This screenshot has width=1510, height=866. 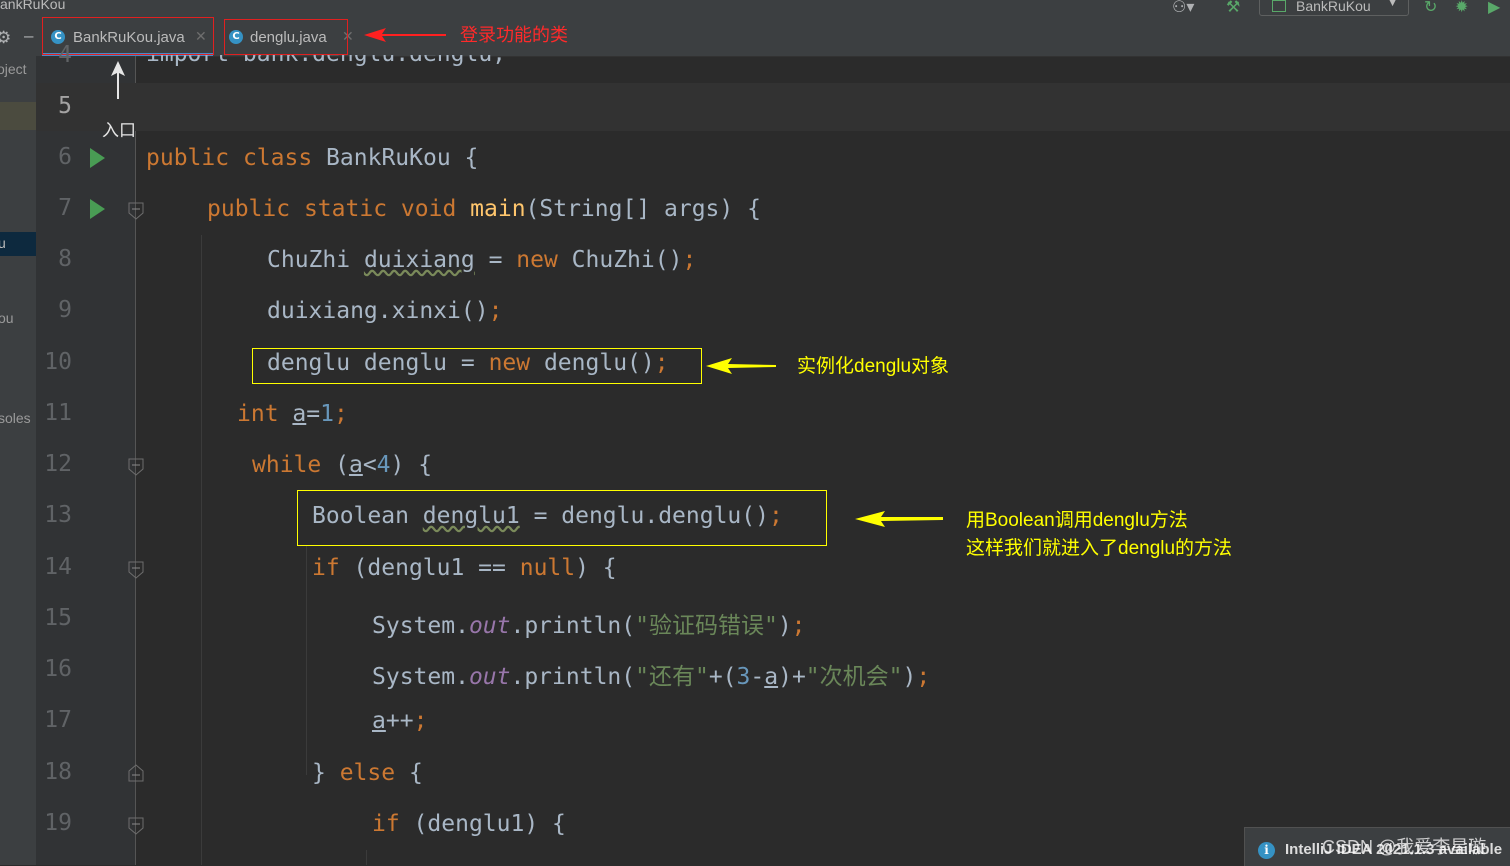 What do you see at coordinates (58, 669) in the screenshot?
I see `line-number: 16` at bounding box center [58, 669].